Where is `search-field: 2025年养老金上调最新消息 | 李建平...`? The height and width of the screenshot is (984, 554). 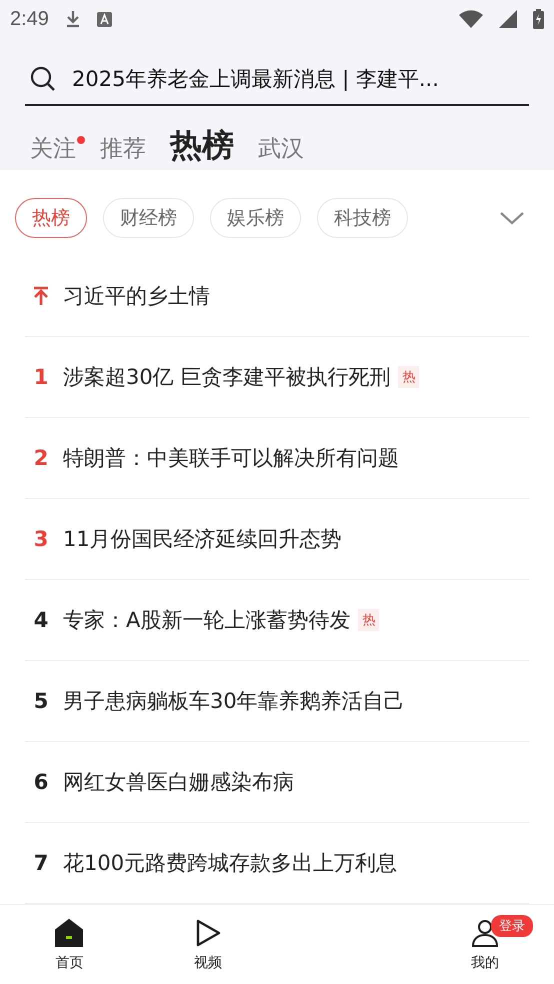
search-field: 2025年养老金上调最新消息 | 李建平... is located at coordinates (277, 80).